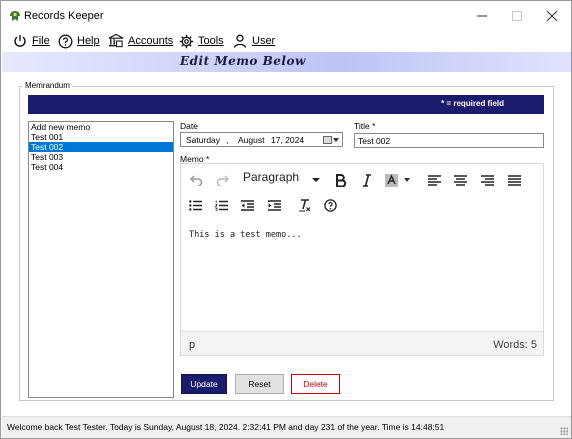 This screenshot has height=439, width=572. Describe the element at coordinates (116, 41) in the screenshot. I see `bank-icon` at that location.